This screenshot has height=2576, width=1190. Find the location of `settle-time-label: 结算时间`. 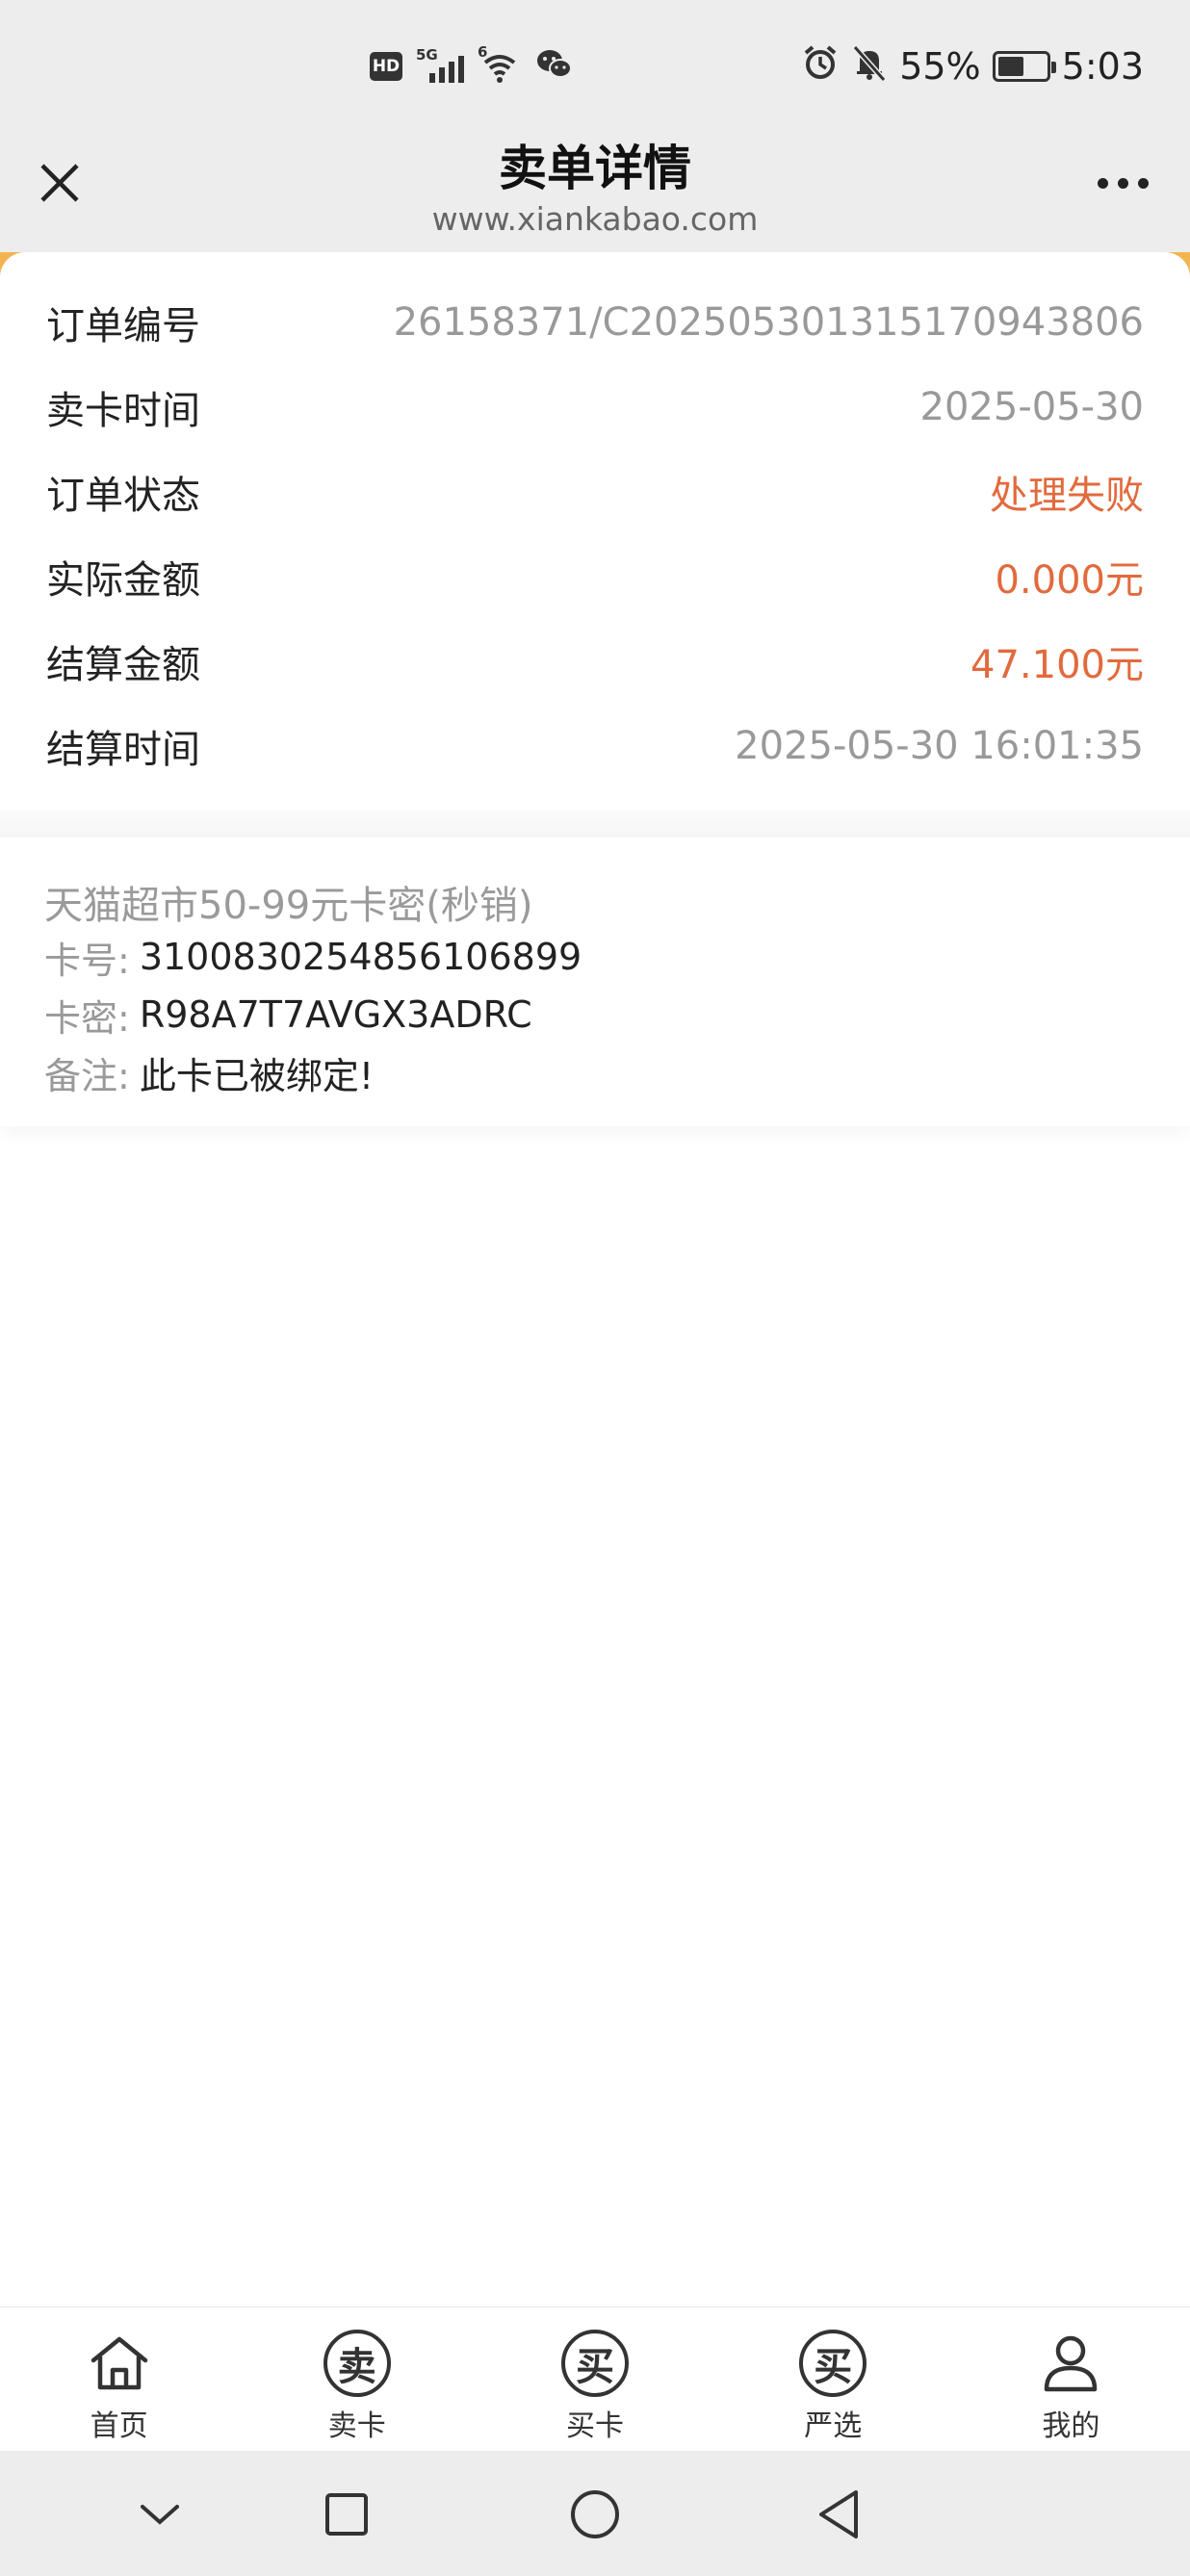

settle-time-label: 结算时间 is located at coordinates (123, 750).